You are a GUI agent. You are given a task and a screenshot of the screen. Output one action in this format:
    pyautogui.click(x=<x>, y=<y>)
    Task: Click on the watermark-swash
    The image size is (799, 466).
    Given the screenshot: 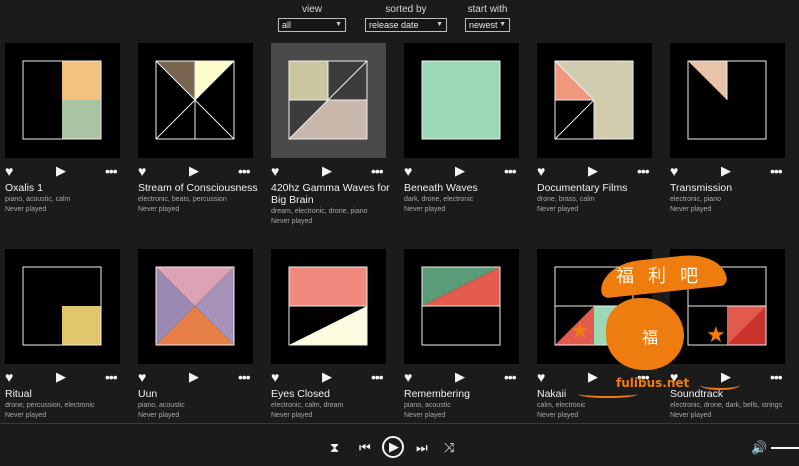 What is the action you would take?
    pyautogui.click(x=720, y=385)
    